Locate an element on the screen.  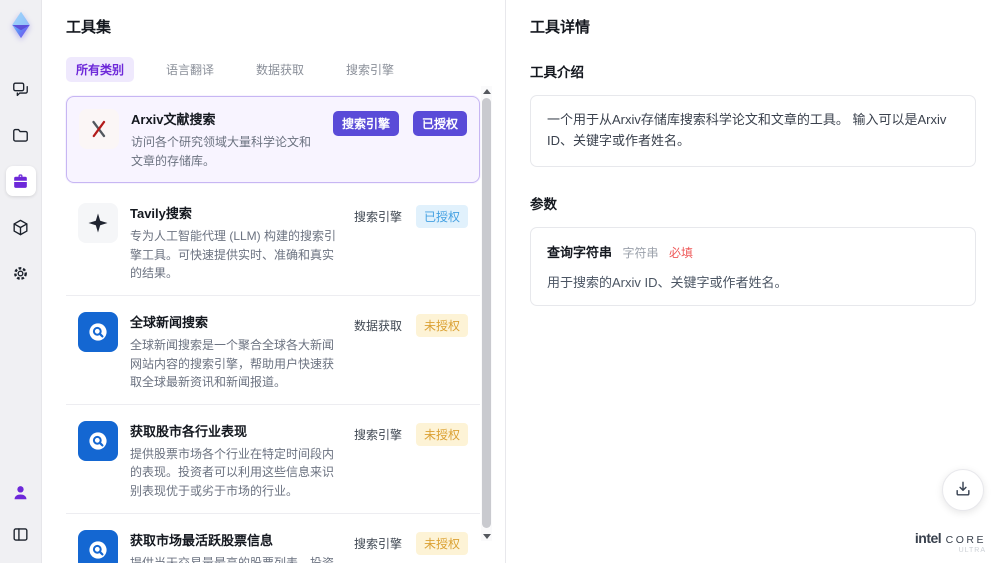
chat-icon is located at coordinates (20, 89).